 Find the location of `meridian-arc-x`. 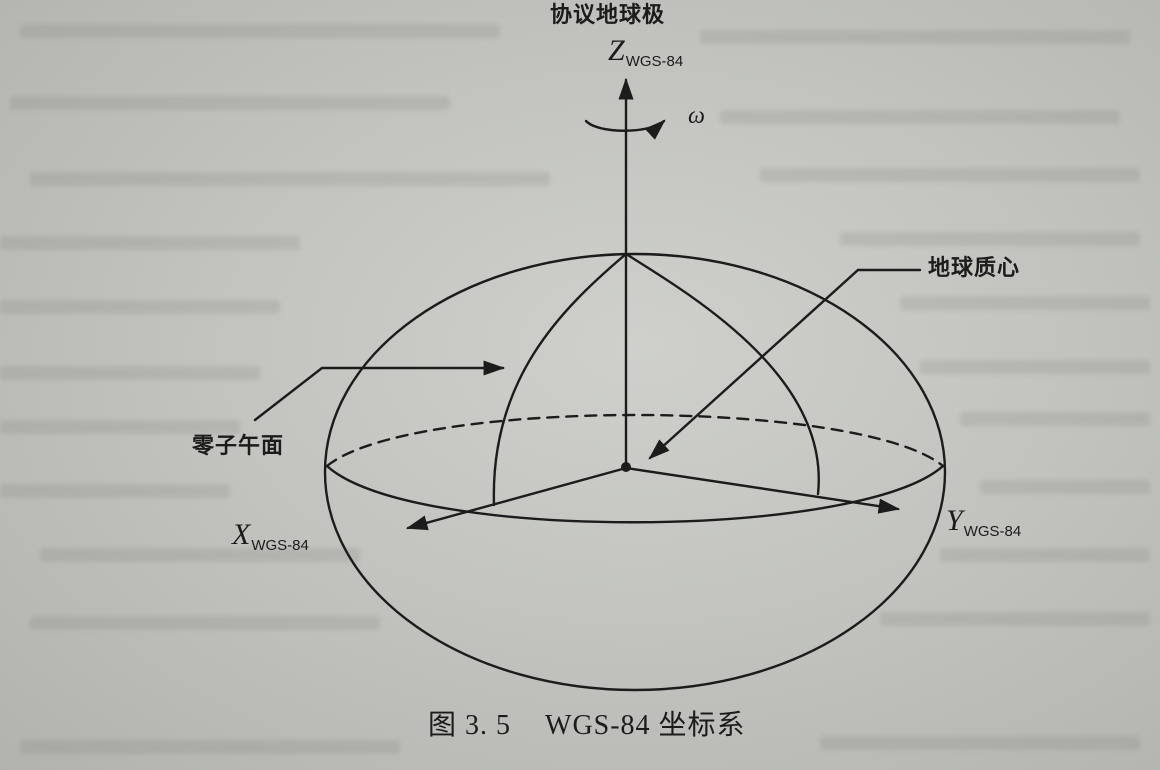

meridian-arc-x is located at coordinates (560, 379).